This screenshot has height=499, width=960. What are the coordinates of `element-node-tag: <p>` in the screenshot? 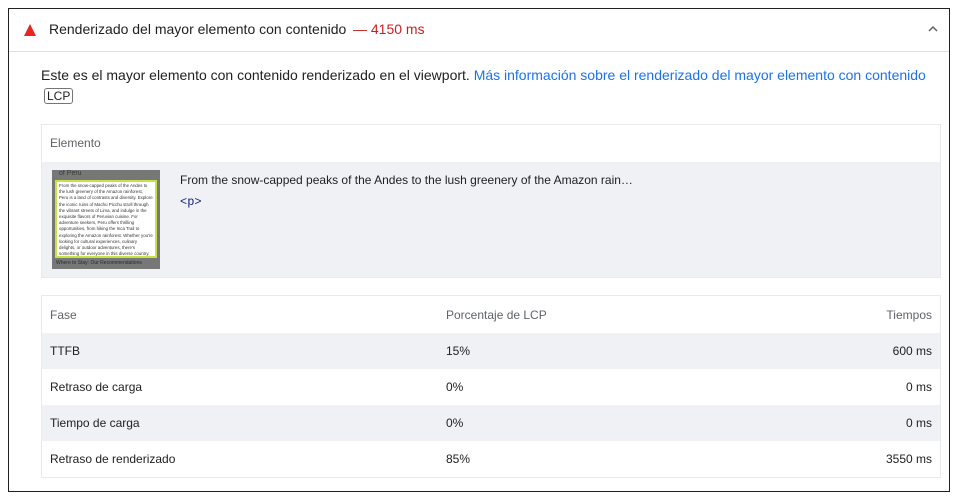 It's located at (191, 202).